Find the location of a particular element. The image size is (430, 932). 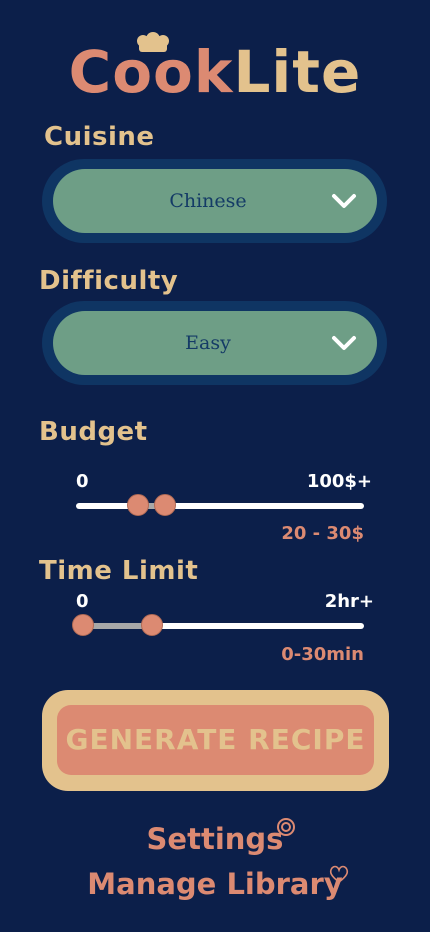

time-limit-max-label: 2hr+ is located at coordinates (349, 601).